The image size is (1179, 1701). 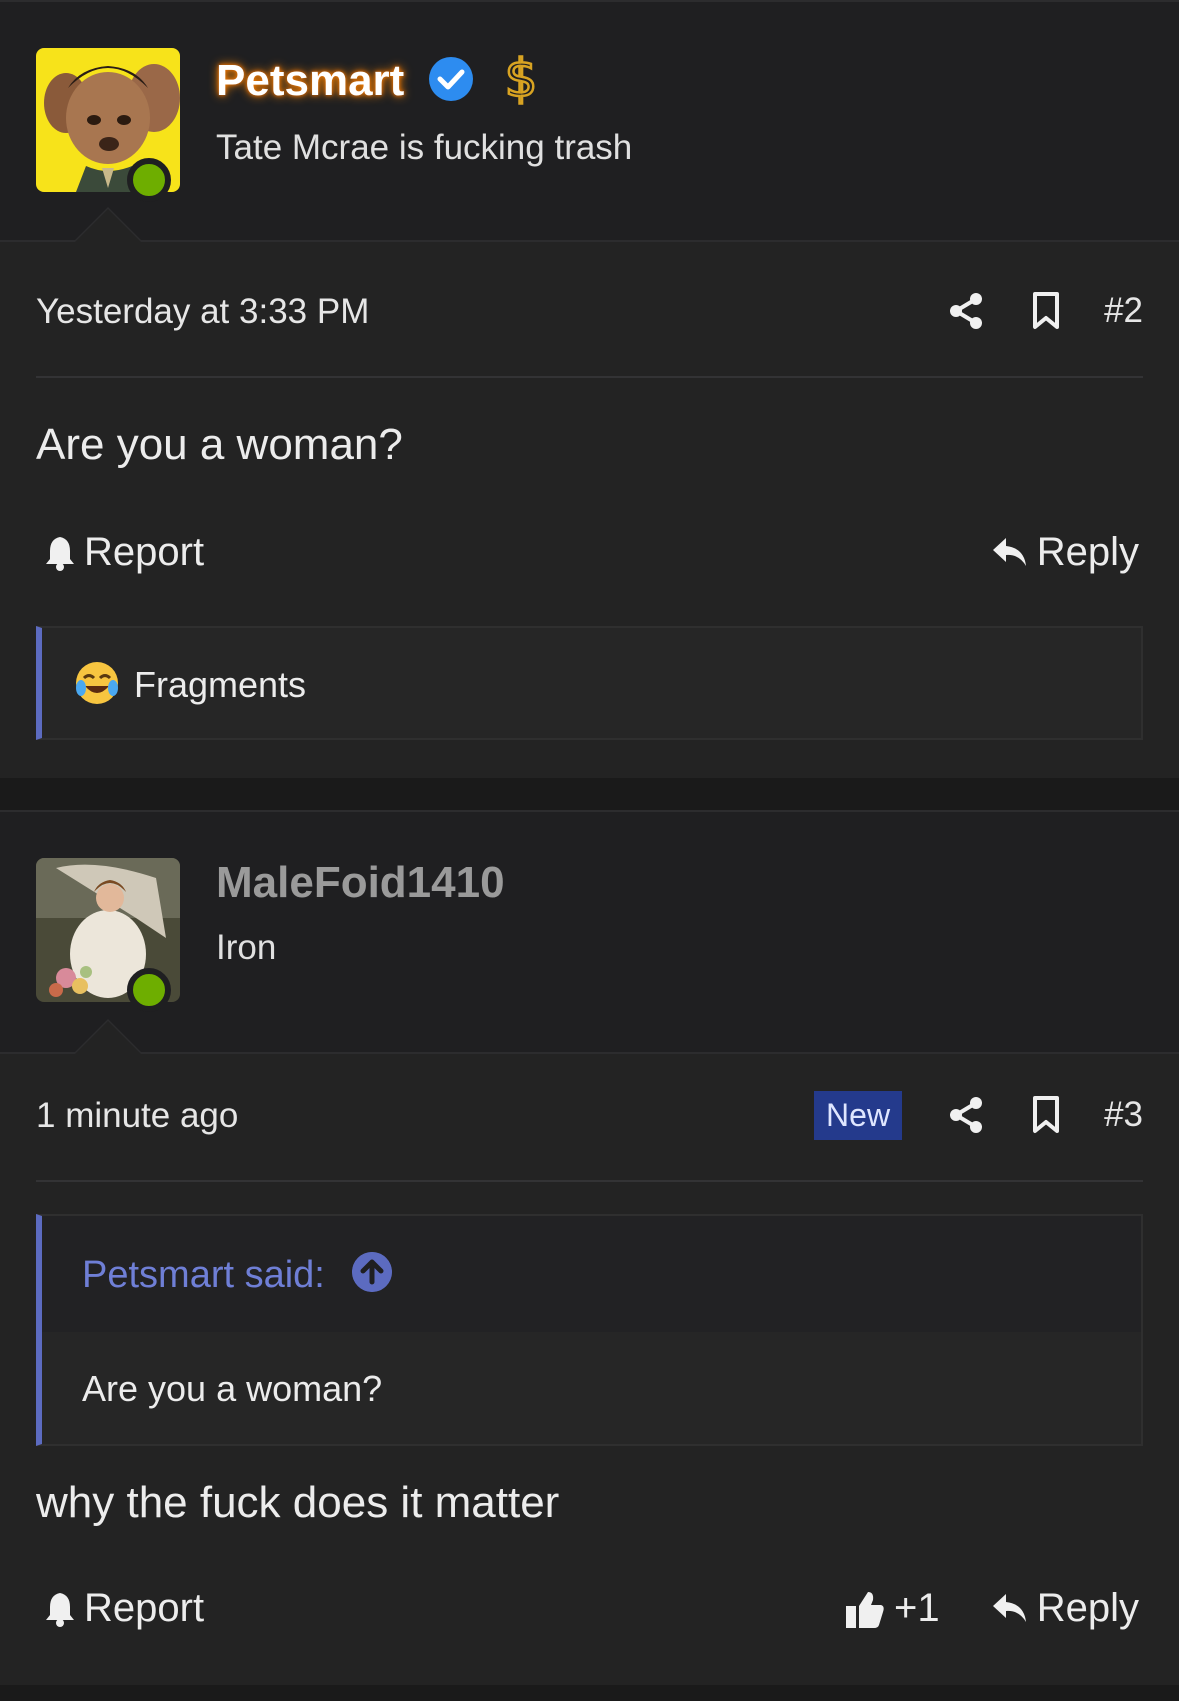 What do you see at coordinates (219, 444) in the screenshot?
I see `post-content: Are you a woman?` at bounding box center [219, 444].